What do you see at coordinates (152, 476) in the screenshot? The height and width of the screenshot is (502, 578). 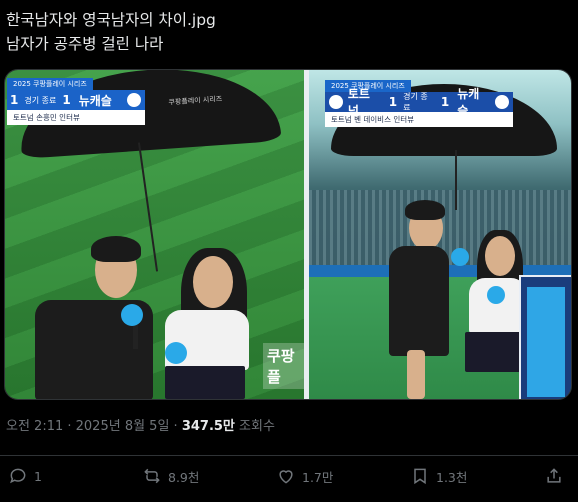 I see `retweet-icon` at bounding box center [152, 476].